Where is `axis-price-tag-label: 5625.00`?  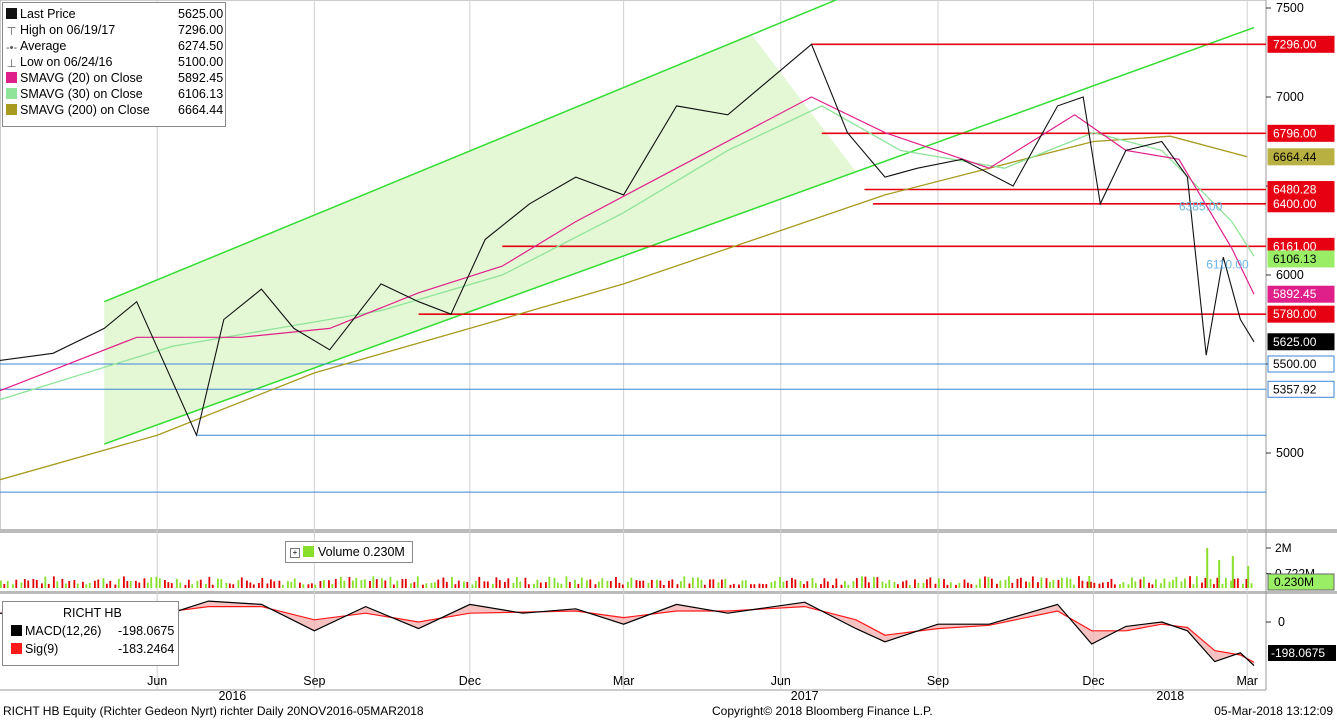
axis-price-tag-label: 5625.00 is located at coordinates (1295, 342).